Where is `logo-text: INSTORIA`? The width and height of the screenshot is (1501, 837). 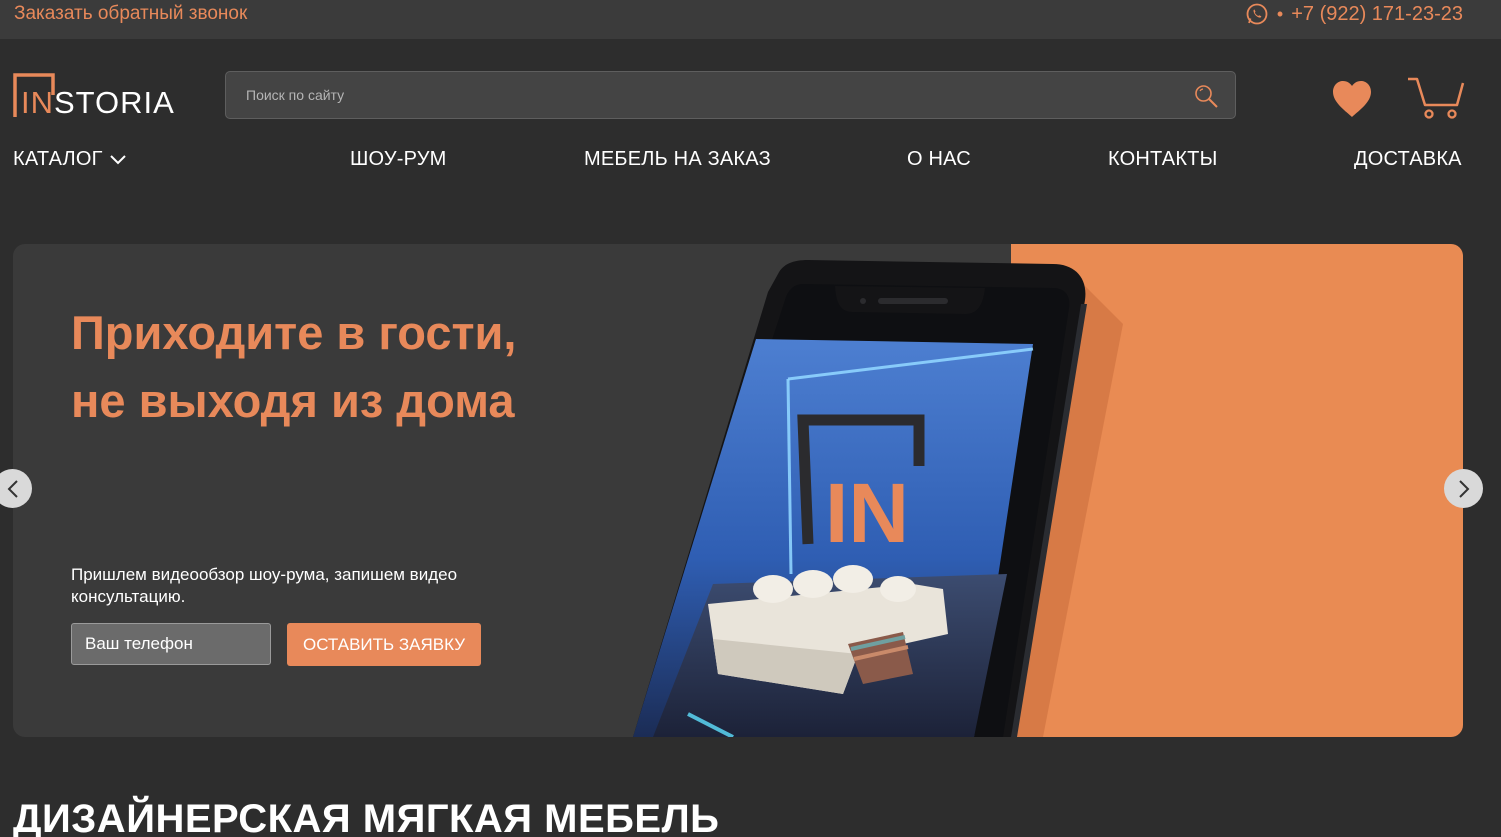 logo-text: INSTORIA is located at coordinates (98, 103).